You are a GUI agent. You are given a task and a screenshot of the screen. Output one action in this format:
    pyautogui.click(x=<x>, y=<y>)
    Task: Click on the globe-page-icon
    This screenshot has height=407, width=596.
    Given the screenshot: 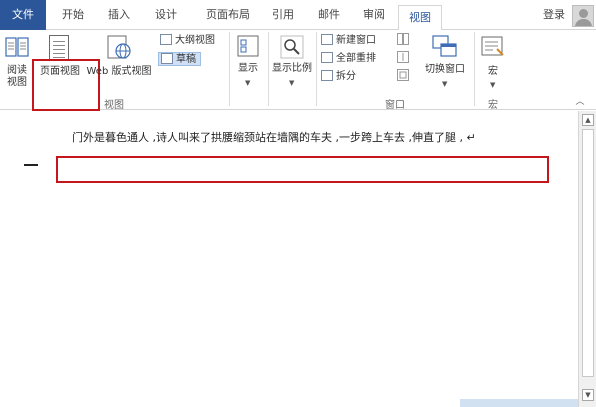 What is the action you would take?
    pyautogui.click(x=119, y=47)
    